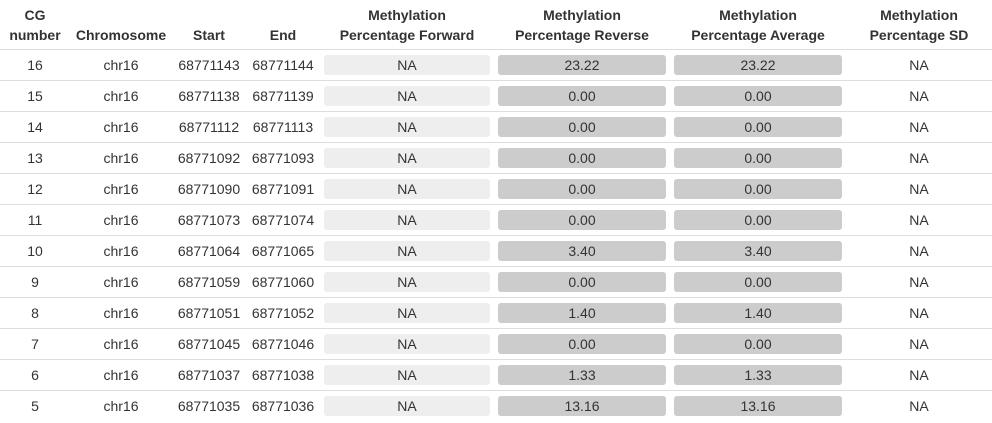  Describe the element at coordinates (209, 251) in the screenshot. I see `start-cell: 68771064` at that location.